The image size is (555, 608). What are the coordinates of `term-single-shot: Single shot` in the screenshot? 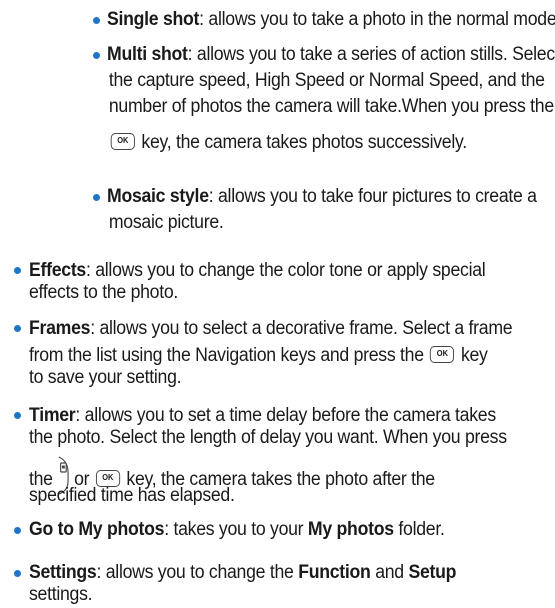 It's located at (153, 19).